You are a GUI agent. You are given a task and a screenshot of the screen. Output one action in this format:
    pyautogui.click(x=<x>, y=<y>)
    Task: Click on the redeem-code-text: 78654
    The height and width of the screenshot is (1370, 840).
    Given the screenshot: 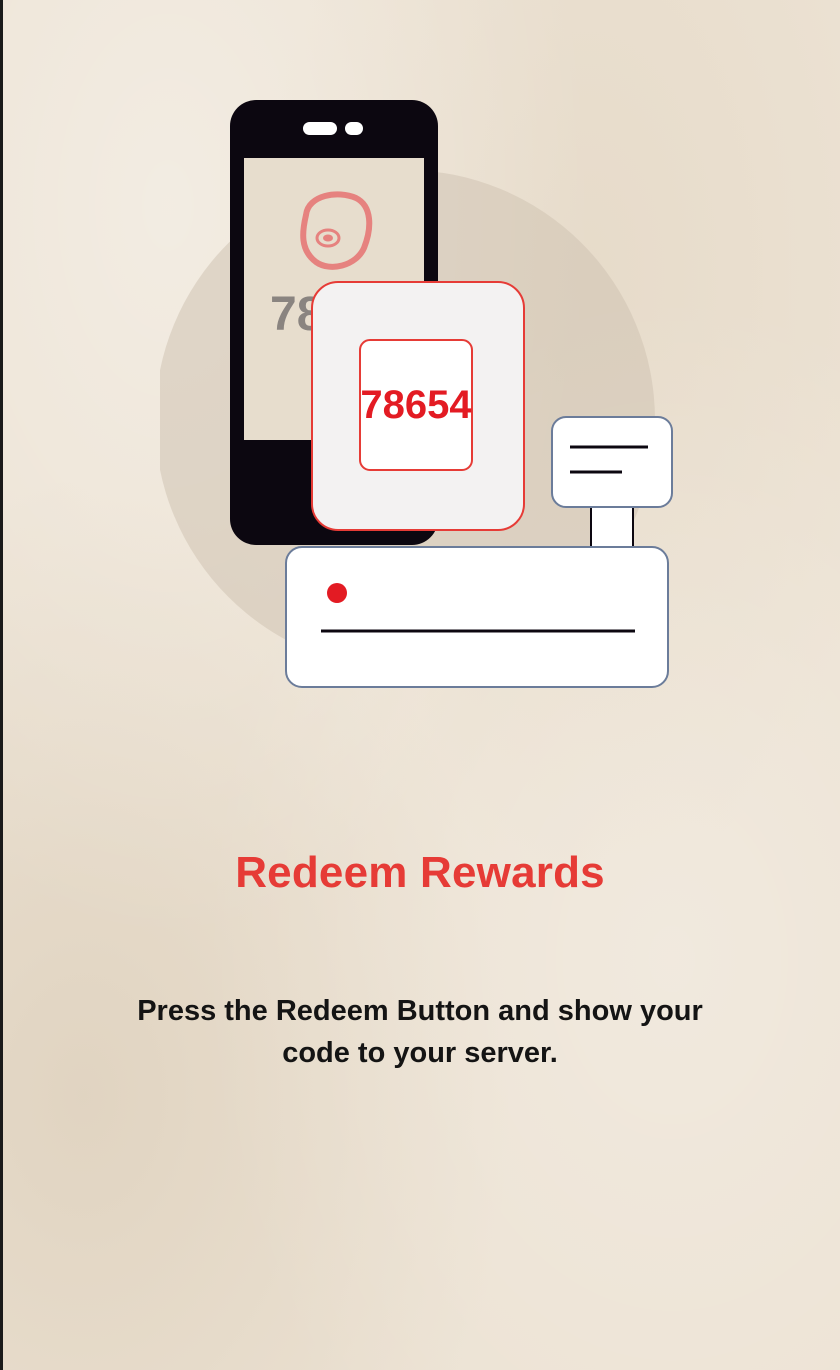 What is the action you would take?
    pyautogui.click(x=416, y=405)
    